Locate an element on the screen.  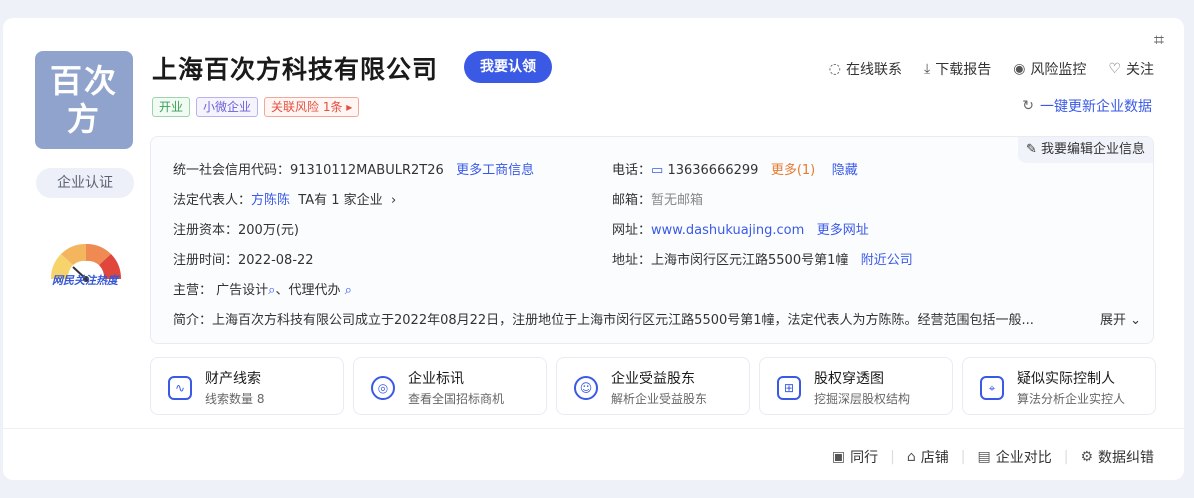
credit-code-row: 统一社会信用代码：91310112MABULR2T26 更多工商信息 is located at coordinates (354, 170).